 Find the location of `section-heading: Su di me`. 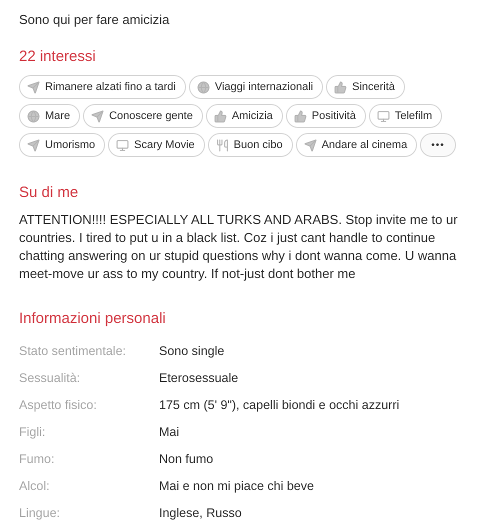

section-heading: Su di me is located at coordinates (49, 193).